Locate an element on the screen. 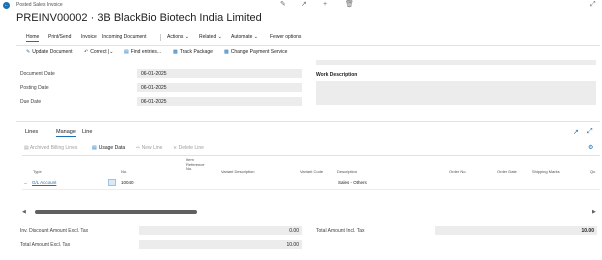 This screenshot has width=602, height=260. archived-billing-lines-button: ▤ Archived Billing Lines is located at coordinates (50, 148).